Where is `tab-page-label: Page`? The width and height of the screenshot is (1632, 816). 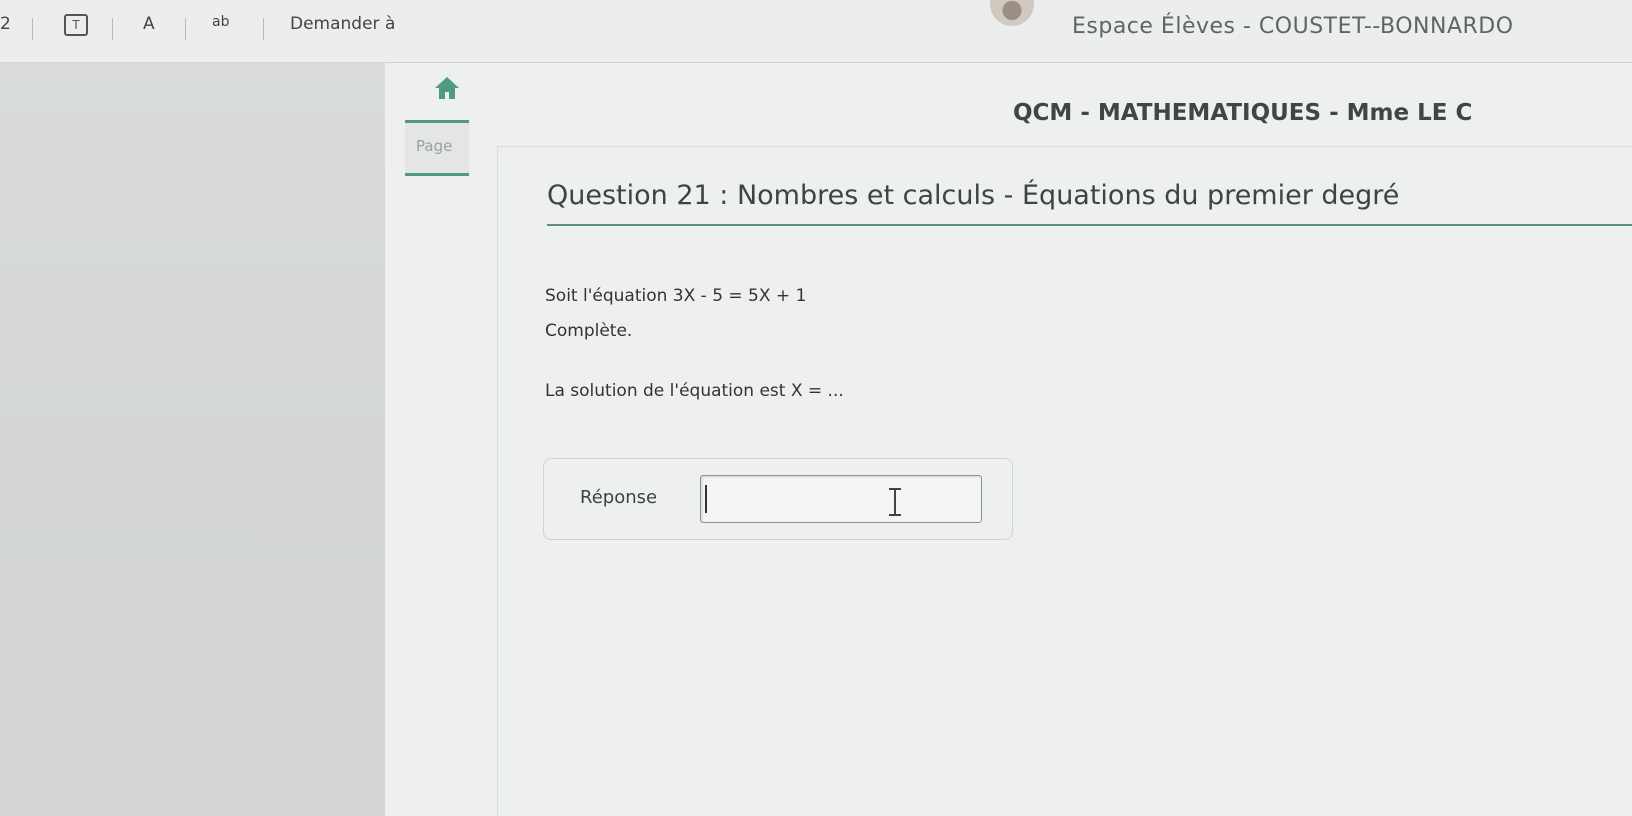 tab-page-label: Page is located at coordinates (434, 146).